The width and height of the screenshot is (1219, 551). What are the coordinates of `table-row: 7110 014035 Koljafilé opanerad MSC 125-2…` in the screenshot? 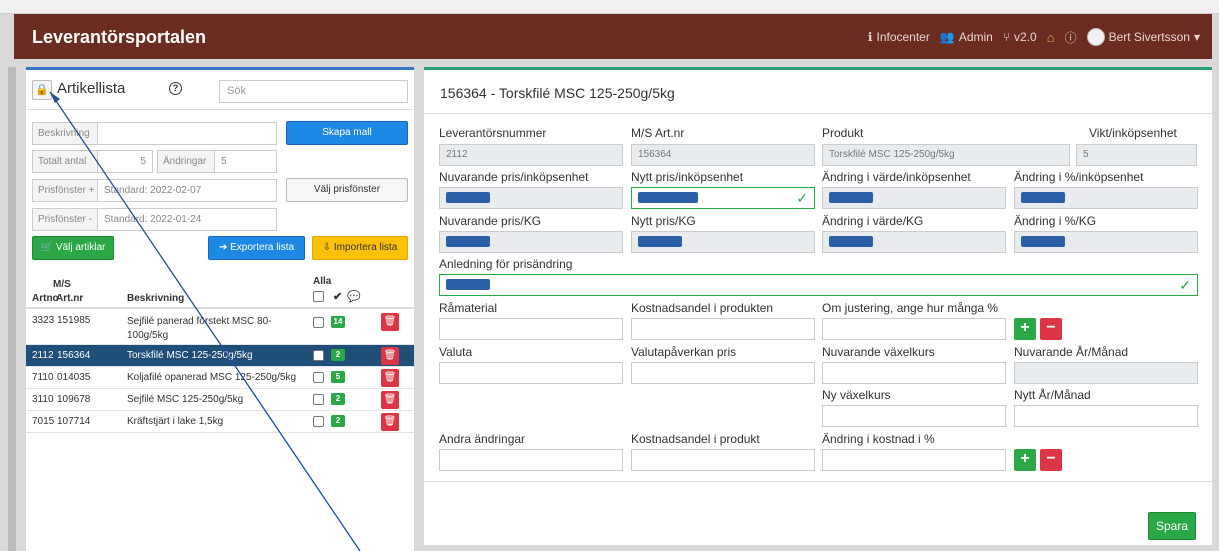 It's located at (220, 378).